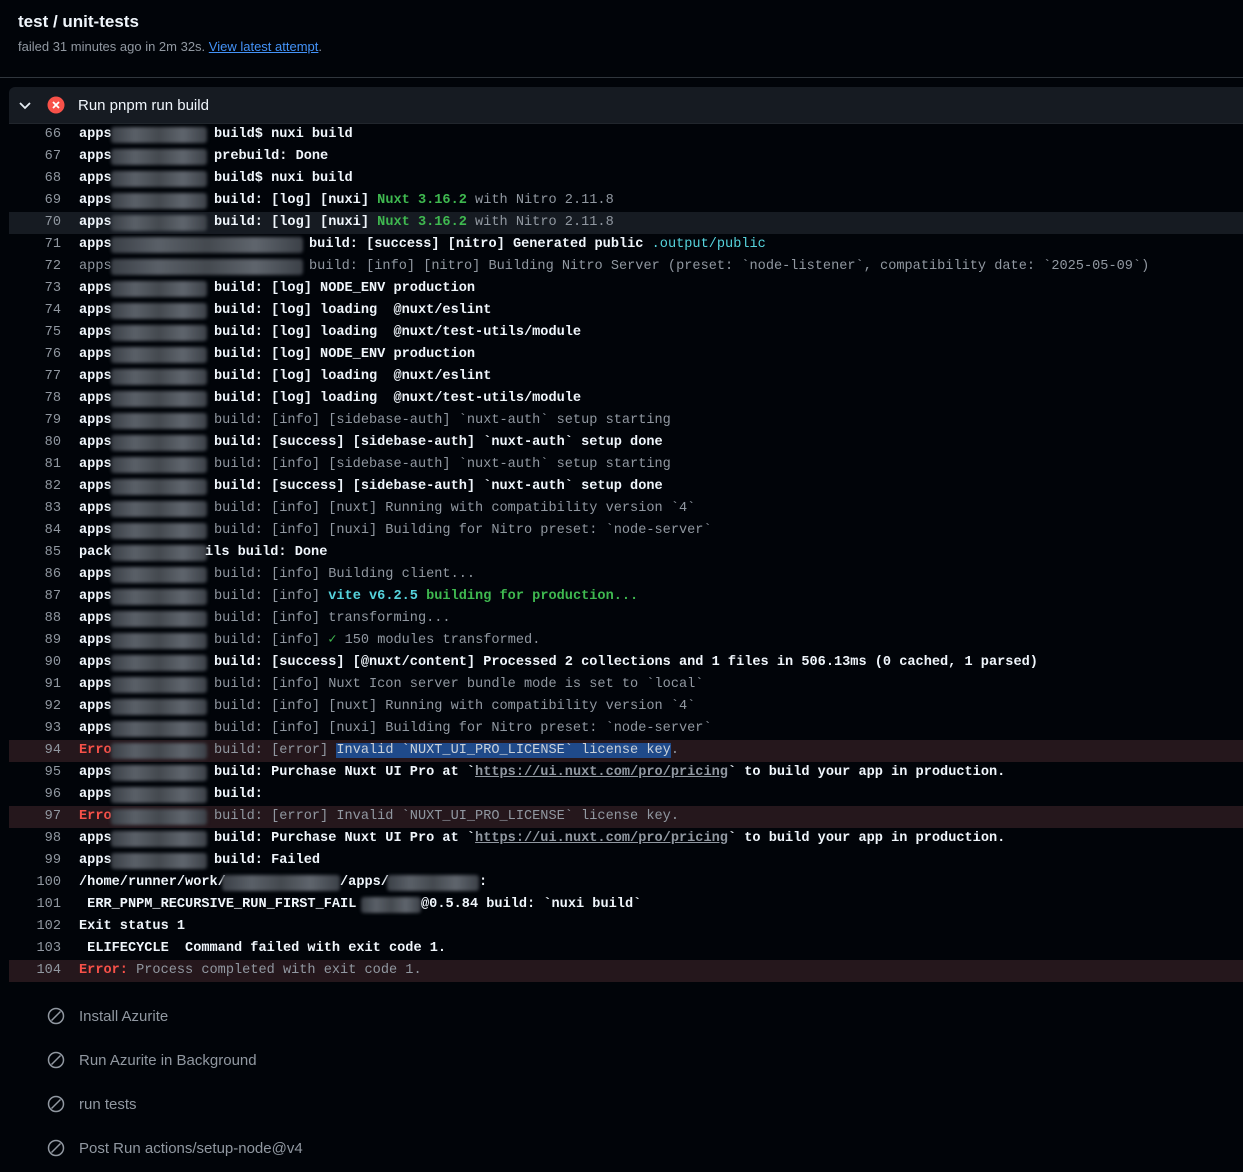  I want to click on failed-x-circle-icon, so click(56, 105).